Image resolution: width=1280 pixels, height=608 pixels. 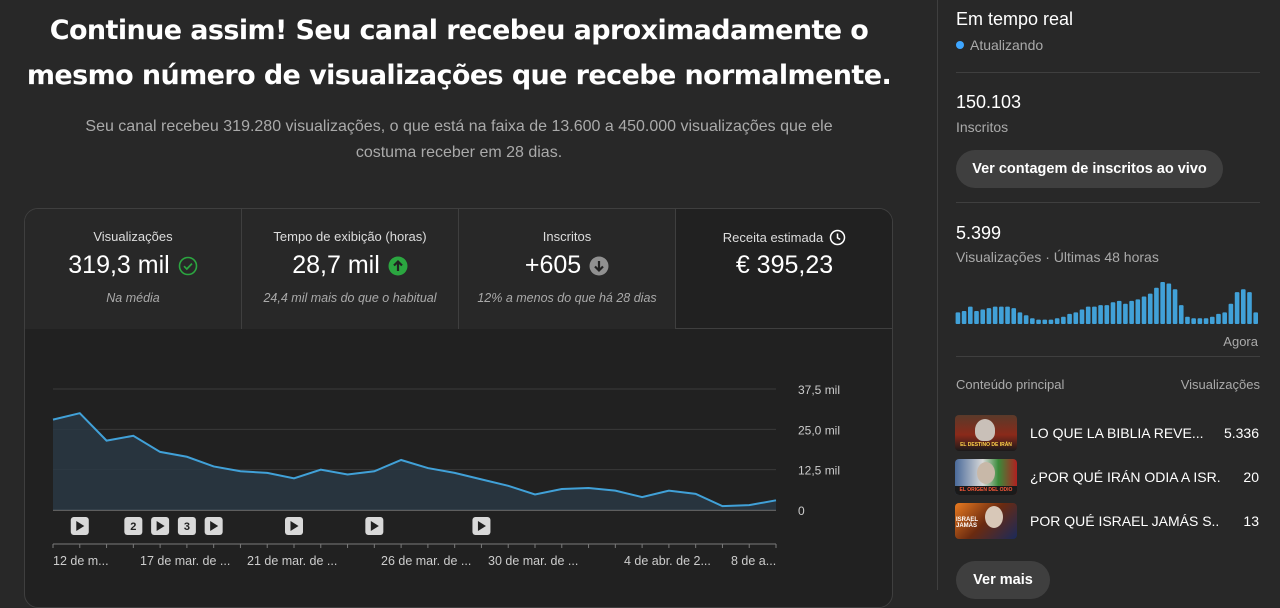 I want to click on thumbnail-caption: EL ORIGEN DEL ODIO, so click(x=986, y=490).